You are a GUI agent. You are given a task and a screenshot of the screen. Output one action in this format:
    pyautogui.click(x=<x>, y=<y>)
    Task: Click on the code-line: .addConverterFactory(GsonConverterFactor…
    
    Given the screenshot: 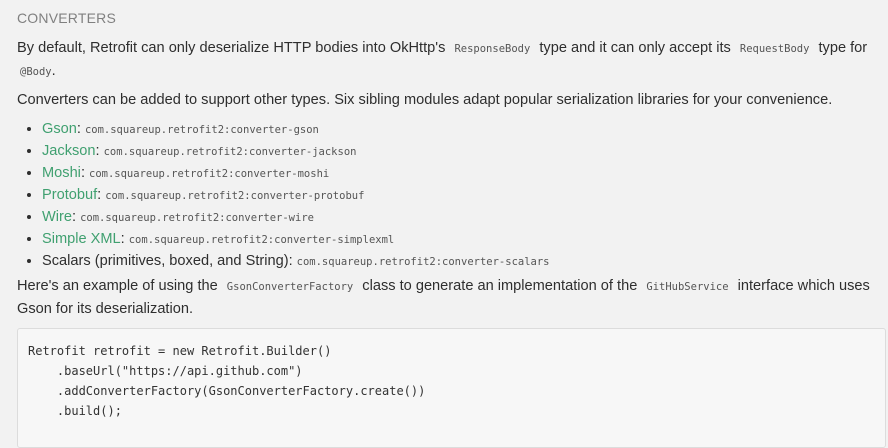 What is the action you would take?
    pyautogui.click(x=227, y=391)
    